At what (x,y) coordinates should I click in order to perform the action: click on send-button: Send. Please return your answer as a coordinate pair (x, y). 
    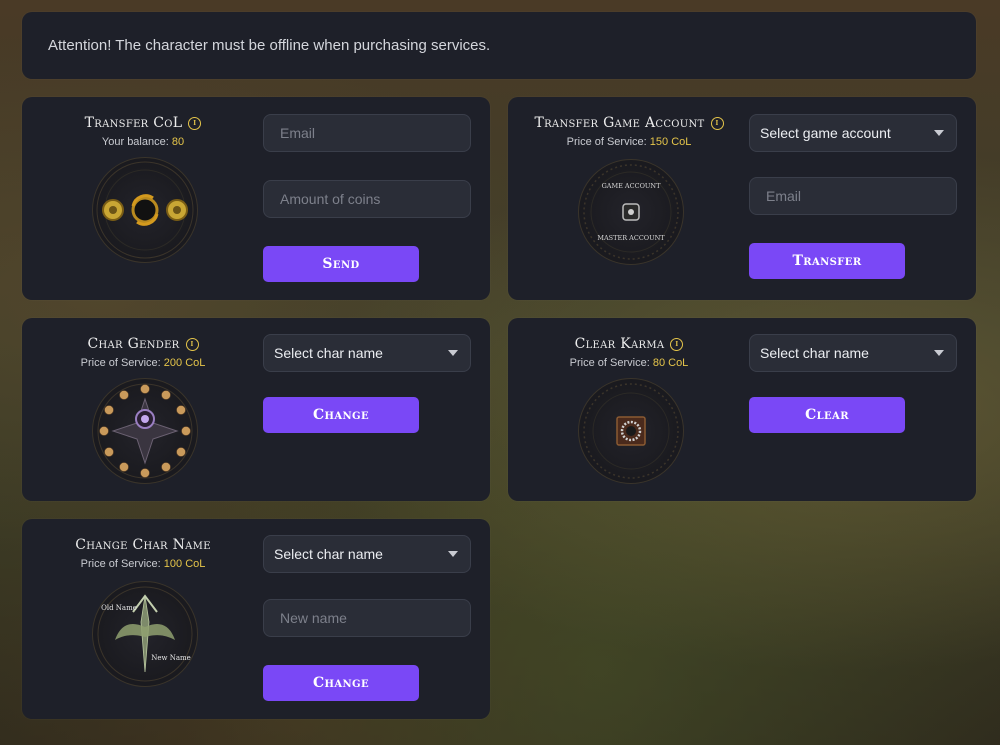
    Looking at the image, I should click on (341, 264).